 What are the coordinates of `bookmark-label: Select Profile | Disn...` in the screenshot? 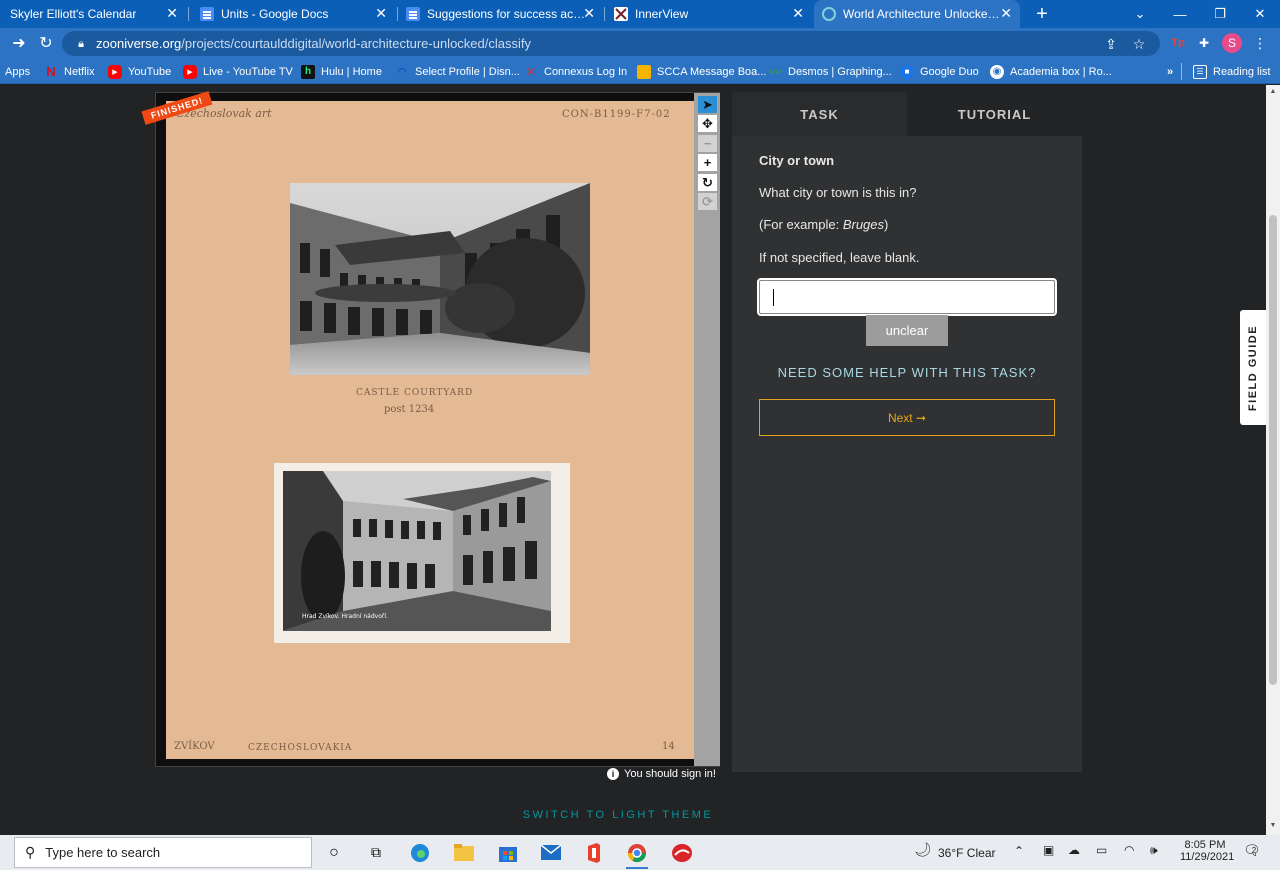 It's located at (467, 71).